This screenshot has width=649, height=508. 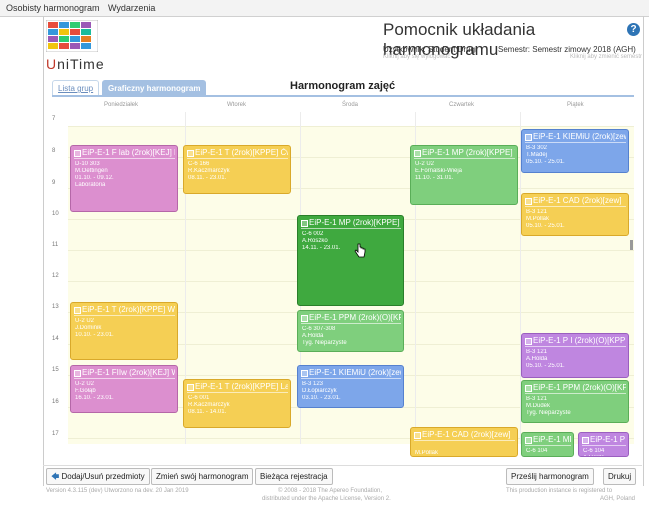 I want to click on event-detail: 08.11. - 23.01., so click(x=207, y=178).